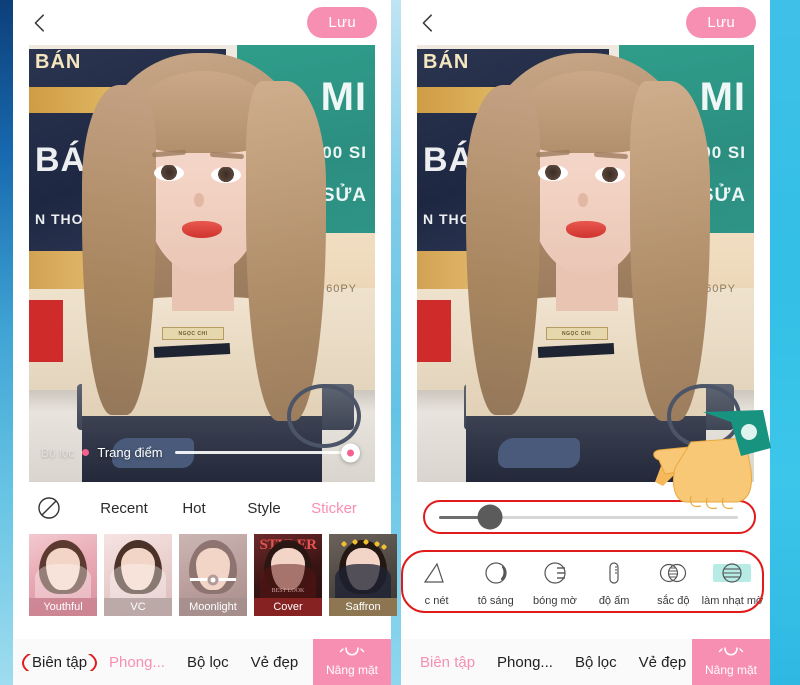 Image resolution: width=800 pixels, height=685 pixels. What do you see at coordinates (311, 662) in the screenshot?
I see `left-tab-trang-diem: Tra` at bounding box center [311, 662].